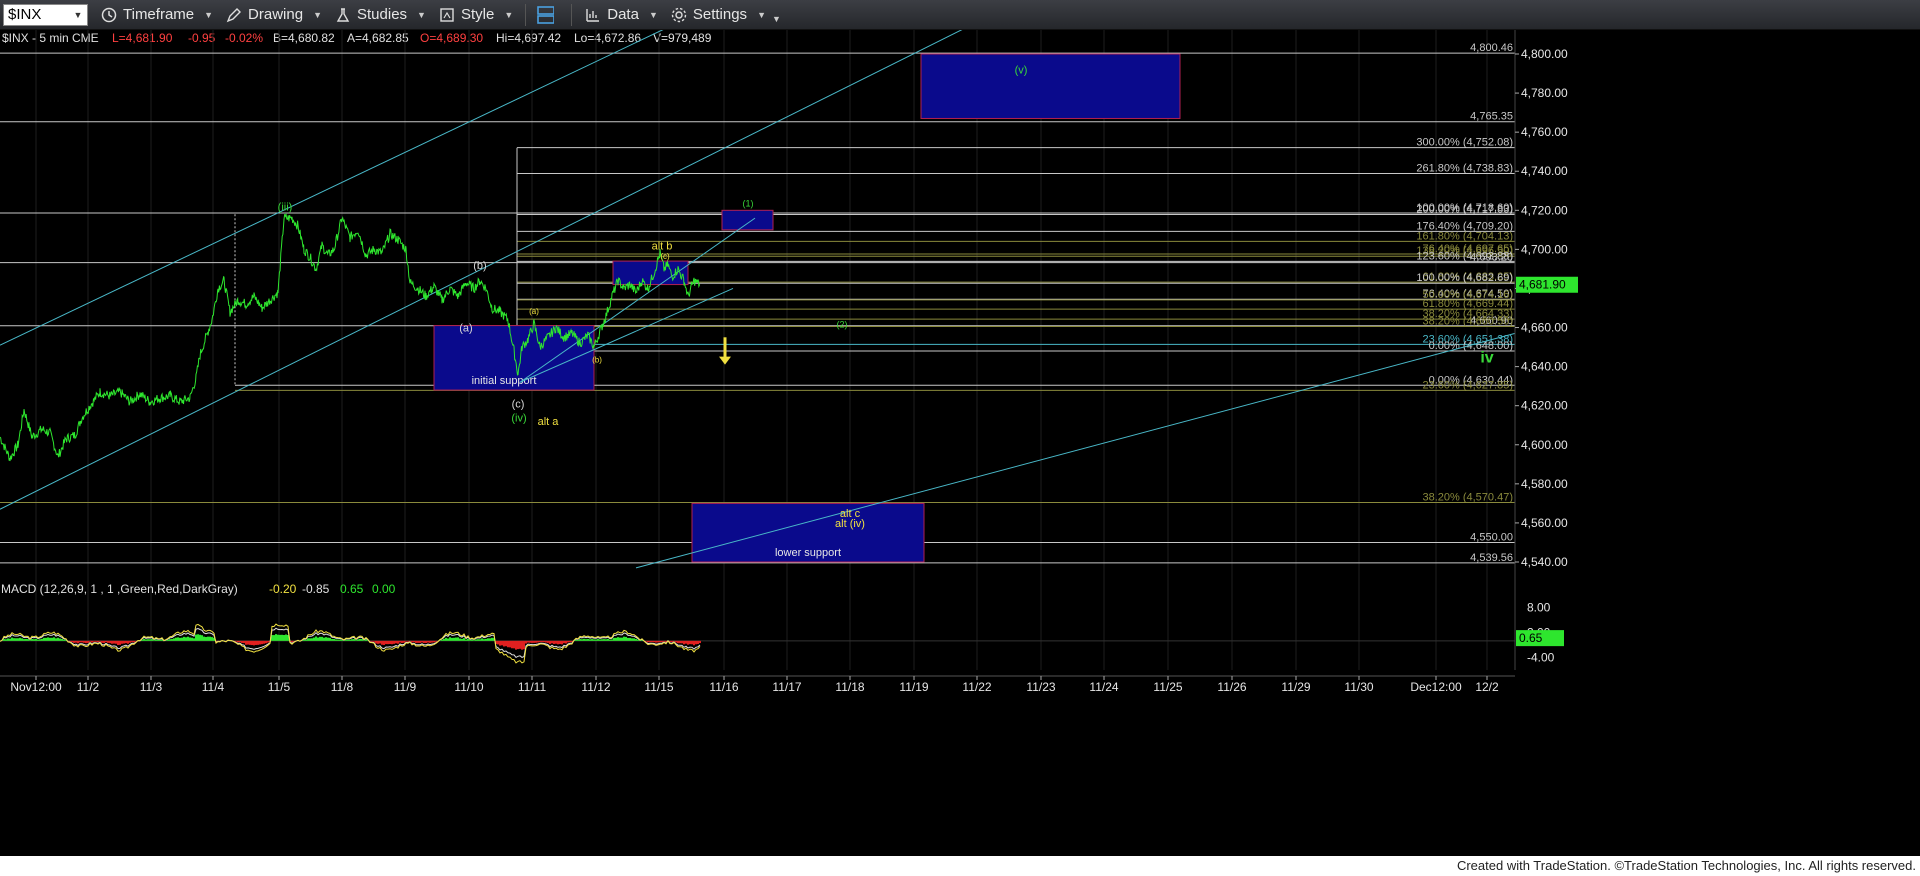 The width and height of the screenshot is (1920, 876). What do you see at coordinates (352, 589) in the screenshot?
I see `macd-diff-value: 0.65` at bounding box center [352, 589].